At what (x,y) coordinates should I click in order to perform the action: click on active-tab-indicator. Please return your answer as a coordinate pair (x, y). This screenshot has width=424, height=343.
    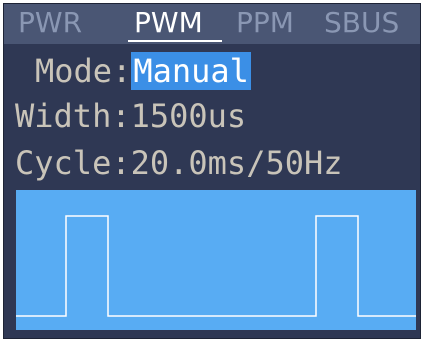
    Looking at the image, I should click on (175, 41).